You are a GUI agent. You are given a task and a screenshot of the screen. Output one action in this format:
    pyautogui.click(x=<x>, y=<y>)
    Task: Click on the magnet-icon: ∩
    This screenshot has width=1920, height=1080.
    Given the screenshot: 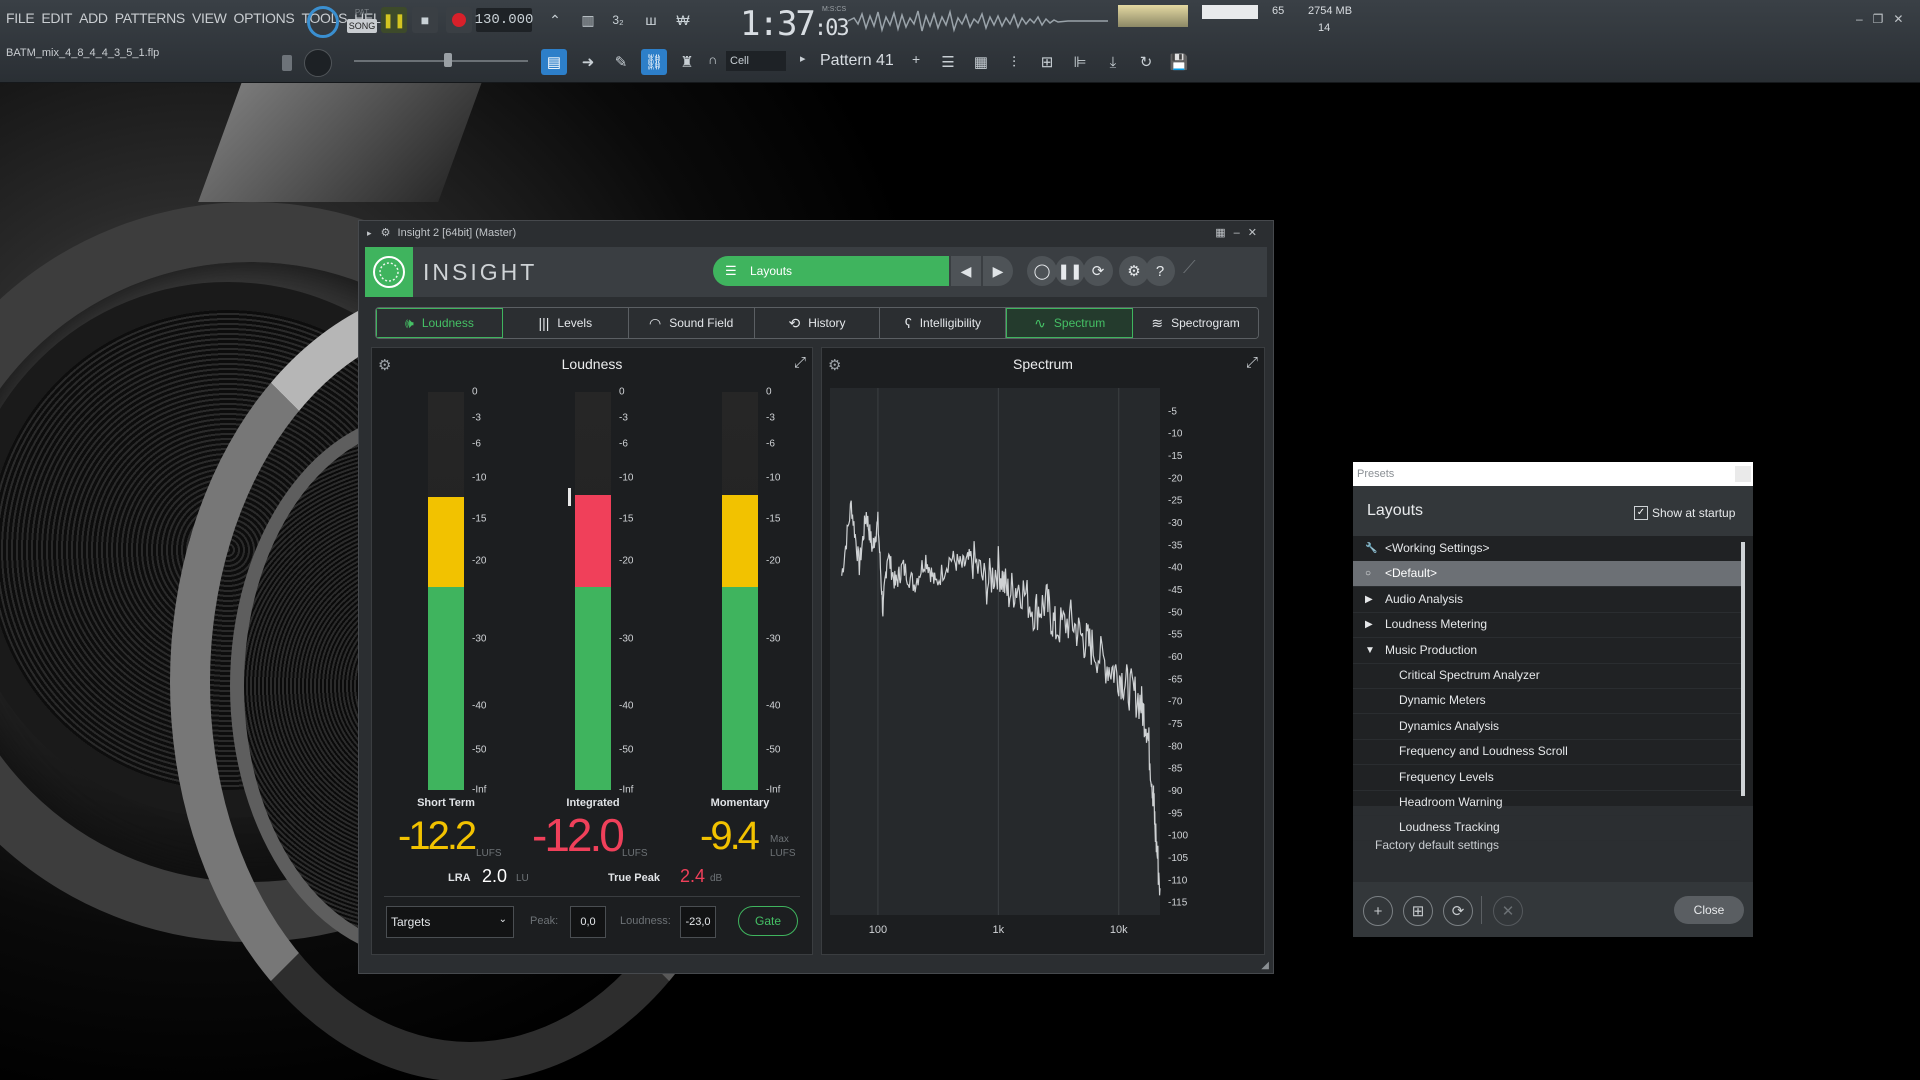 What is the action you would take?
    pyautogui.click(x=712, y=59)
    